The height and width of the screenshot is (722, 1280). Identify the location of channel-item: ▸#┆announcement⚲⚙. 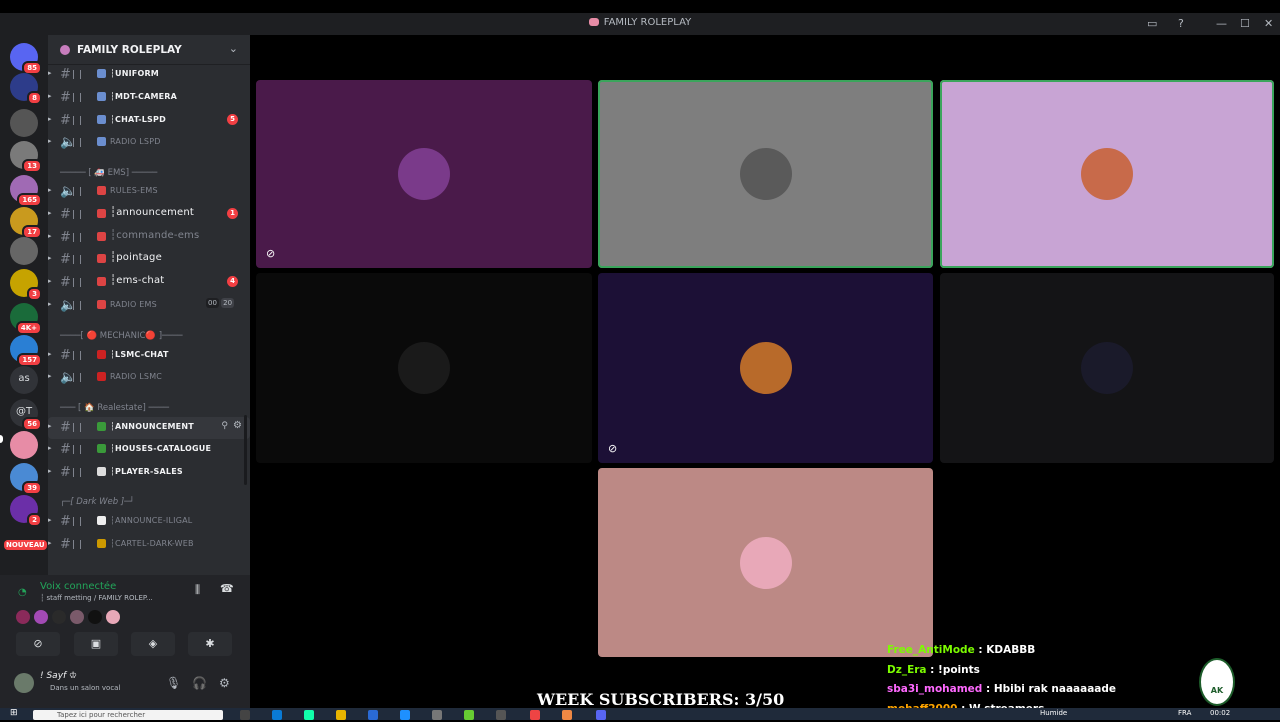
(149, 428).